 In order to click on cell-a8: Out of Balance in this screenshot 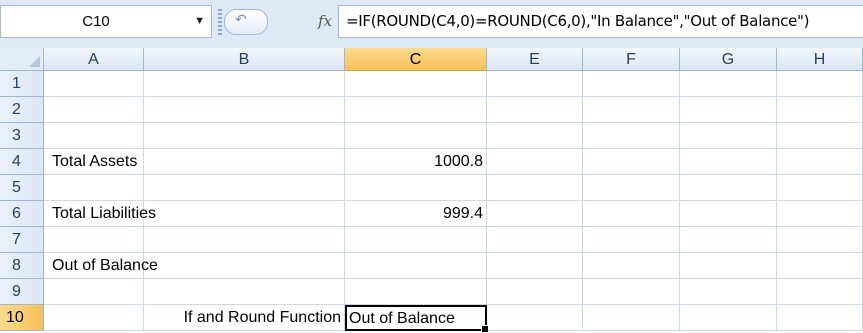, I will do `click(105, 266)`.